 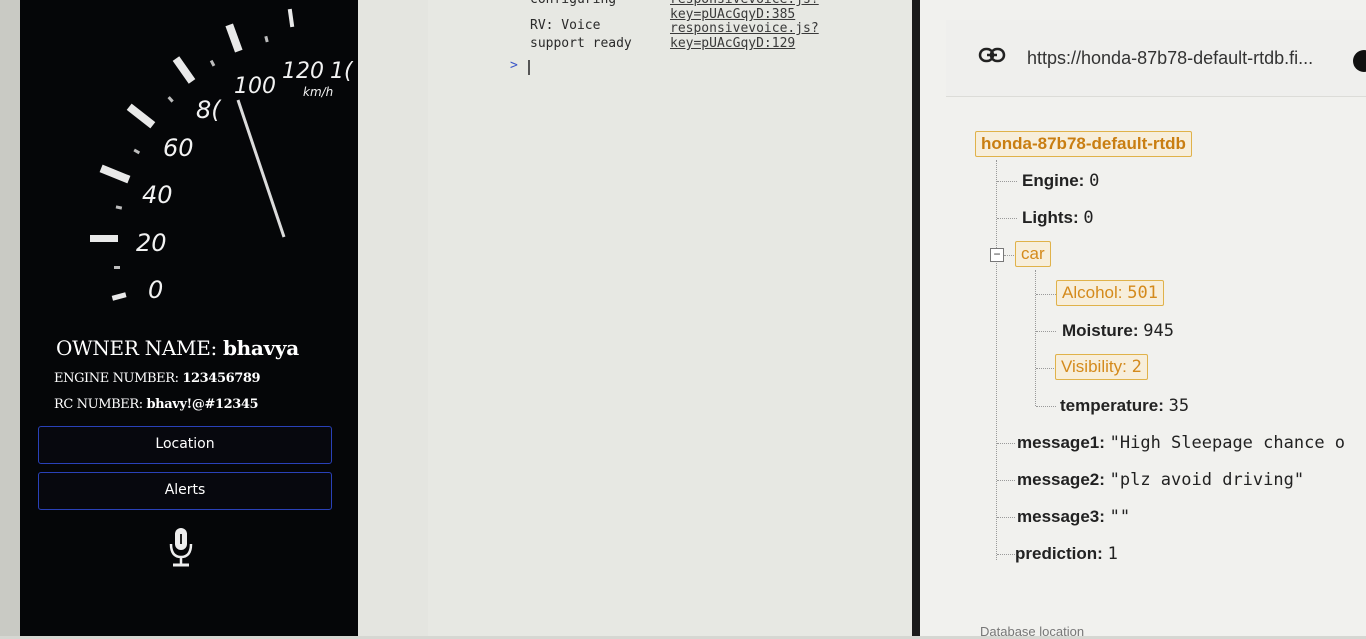 I want to click on engine-value: 123456789, so click(x=221, y=378).